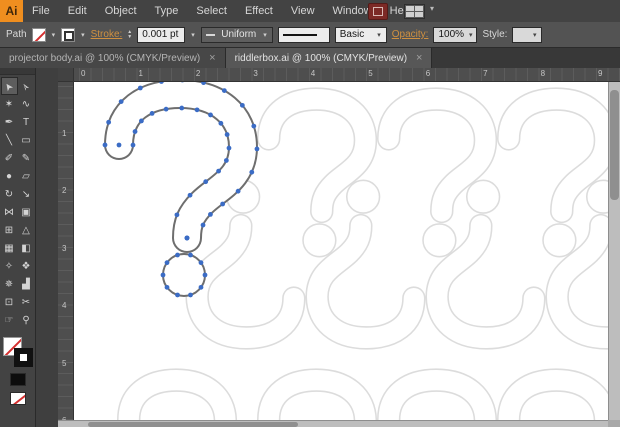  Describe the element at coordinates (329, 58) in the screenshot. I see `document-tab-riddlerbox: riddlerbox.ai @ 100% (CMYK/Preview) ×` at that location.